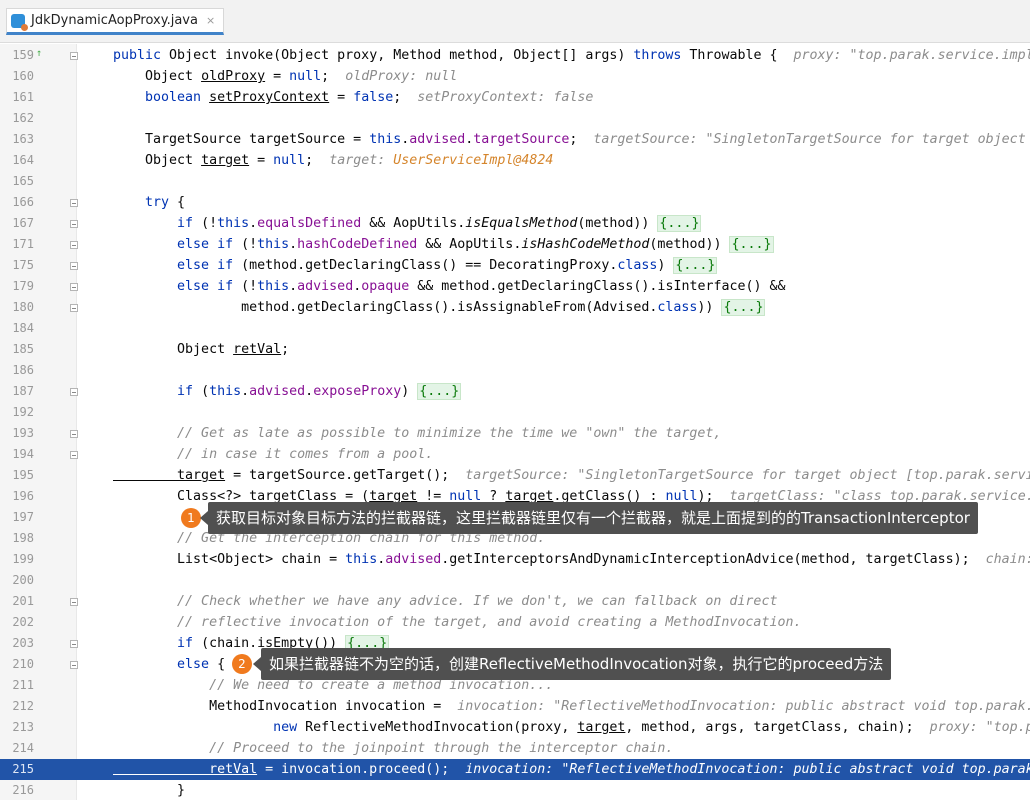 Image resolution: width=1030 pixels, height=801 pixels. What do you see at coordinates (515, 412) in the screenshot?
I see `code-line: 192` at bounding box center [515, 412].